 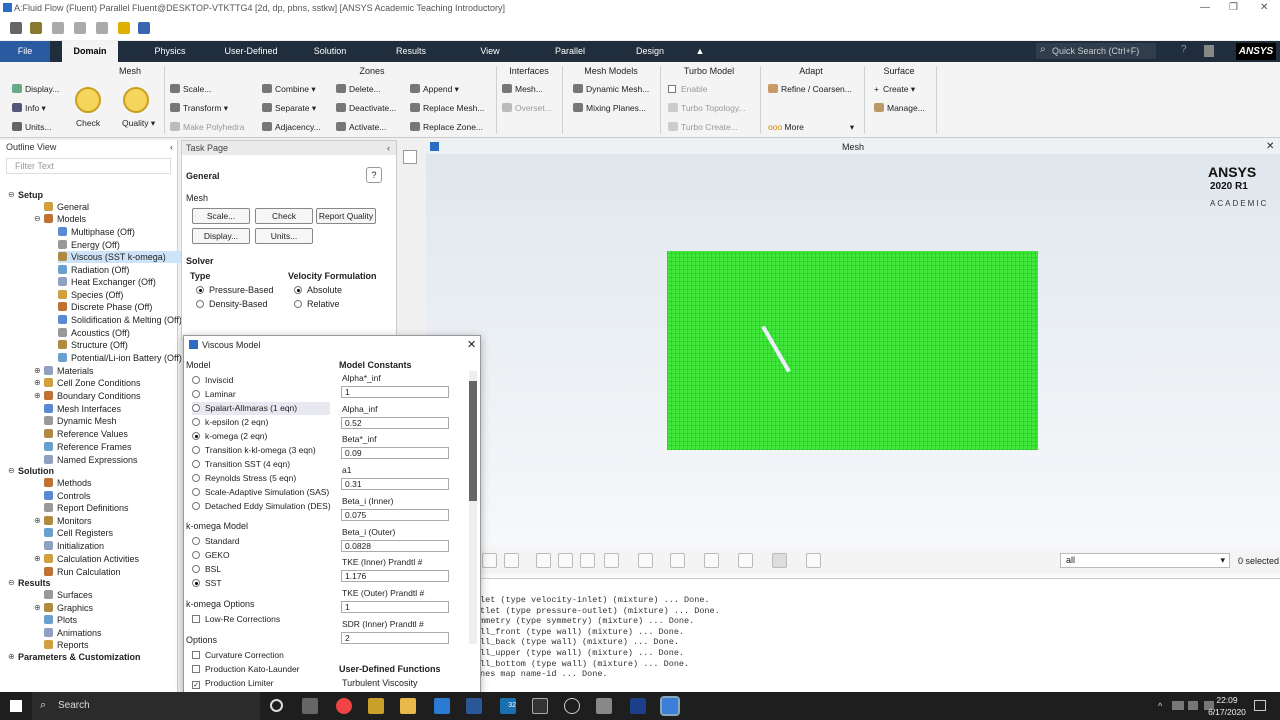 I want to click on outline-item: Results, so click(x=34, y=583).